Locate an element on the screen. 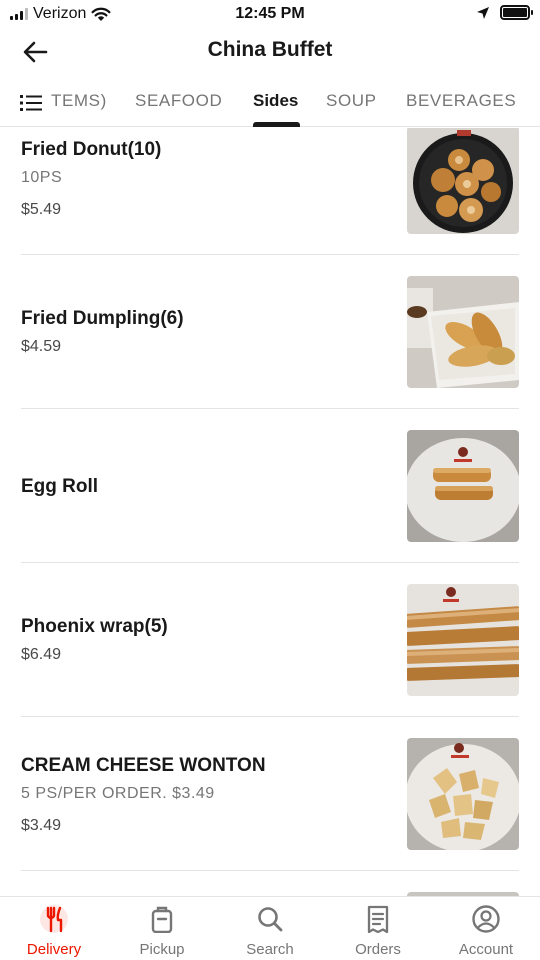 Image resolution: width=540 pixels, height=960 pixels. item-price: $5.49 is located at coordinates (41, 209).